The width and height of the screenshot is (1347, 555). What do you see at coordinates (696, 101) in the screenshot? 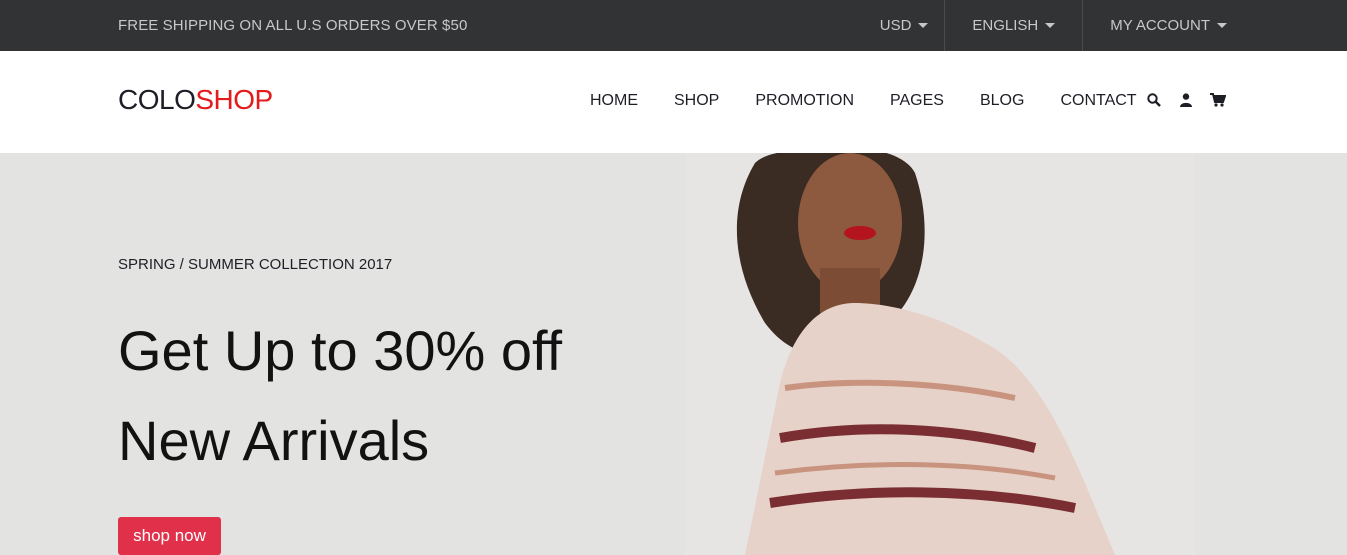
I see `nav-shop: SHOP` at bounding box center [696, 101].